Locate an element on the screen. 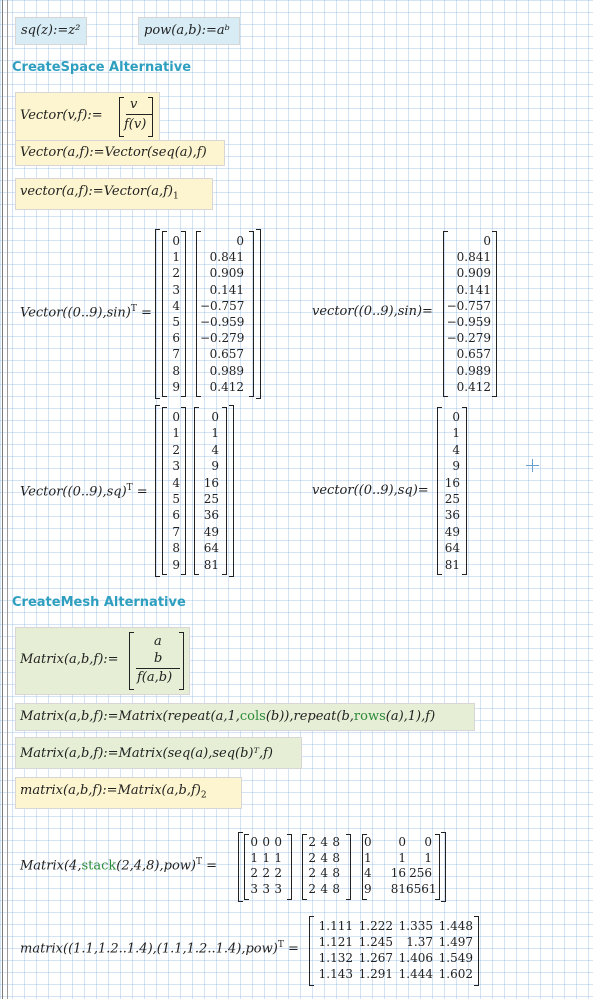 Image resolution: width=593 pixels, height=999 pixels. sq-definition-region: sq(z):=z² is located at coordinates (51, 31).